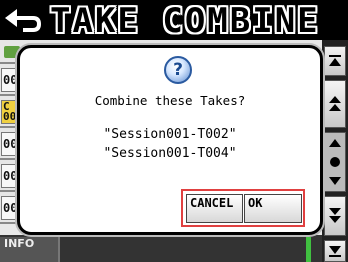 Image resolution: width=348 pixels, height=262 pixels. I want to click on page-down-icon, so click(335, 215).